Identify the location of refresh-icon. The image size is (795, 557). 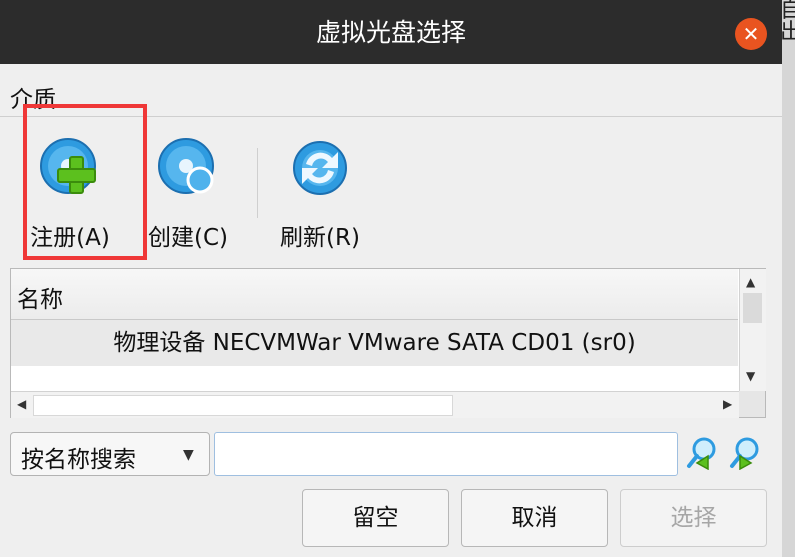
(320, 168).